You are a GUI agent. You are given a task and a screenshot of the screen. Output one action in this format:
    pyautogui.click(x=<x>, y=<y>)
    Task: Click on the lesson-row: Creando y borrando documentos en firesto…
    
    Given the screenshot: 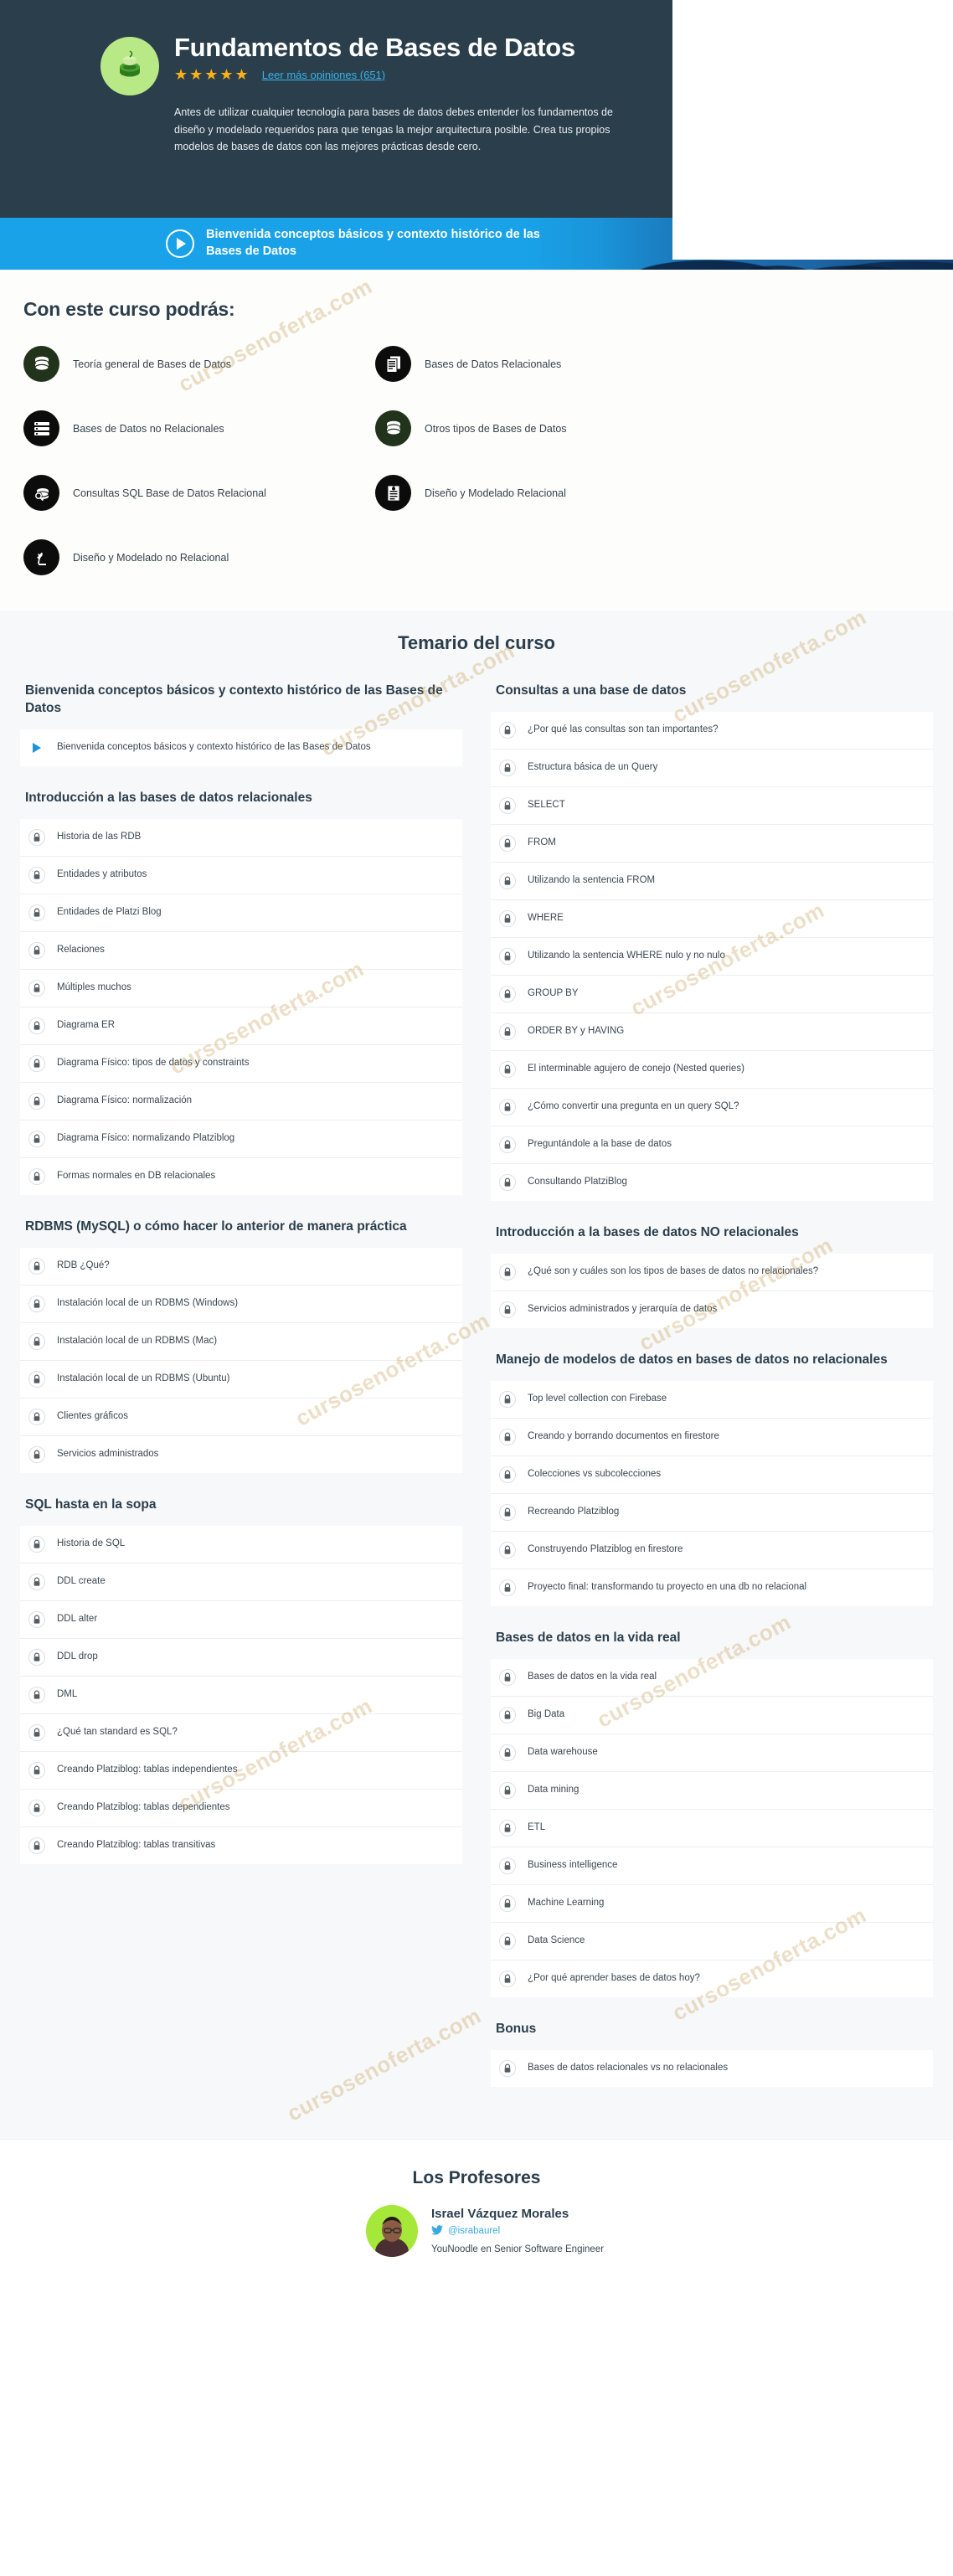 What is the action you would take?
    pyautogui.click(x=712, y=1437)
    